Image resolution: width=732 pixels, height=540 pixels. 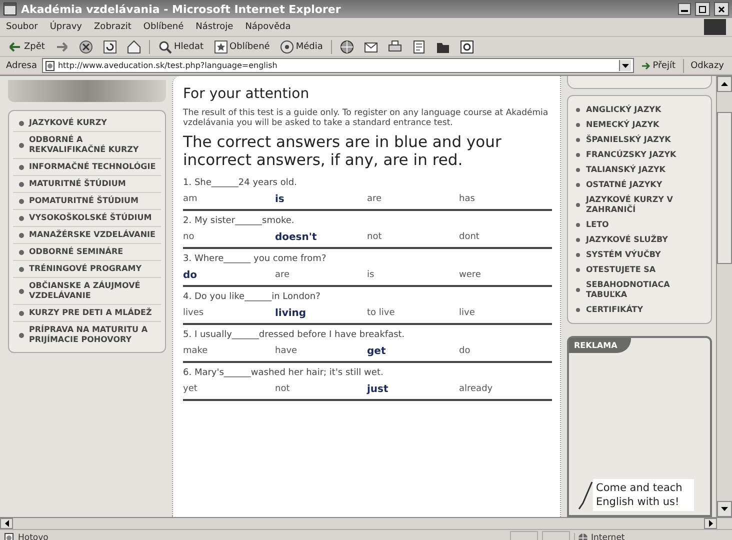 I want to click on address-label: Adresa, so click(x=21, y=65).